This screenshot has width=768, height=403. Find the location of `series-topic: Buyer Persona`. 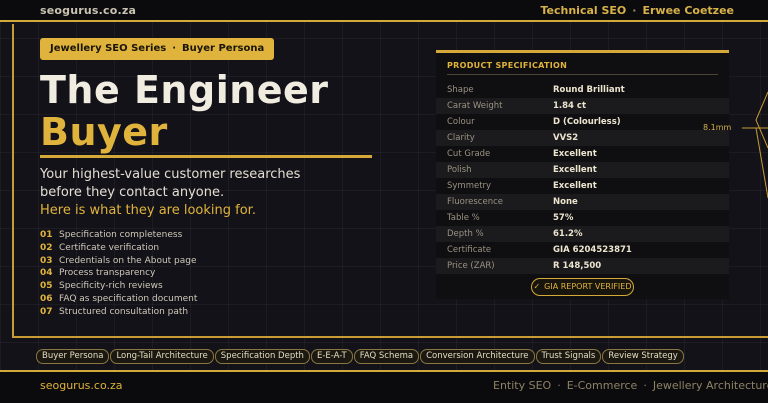

series-topic: Buyer Persona is located at coordinates (223, 48).